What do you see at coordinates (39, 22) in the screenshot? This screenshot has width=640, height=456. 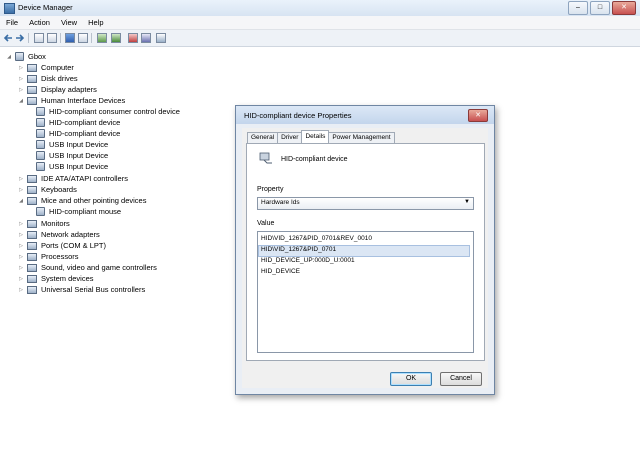 I see `menu-action: Action` at bounding box center [39, 22].